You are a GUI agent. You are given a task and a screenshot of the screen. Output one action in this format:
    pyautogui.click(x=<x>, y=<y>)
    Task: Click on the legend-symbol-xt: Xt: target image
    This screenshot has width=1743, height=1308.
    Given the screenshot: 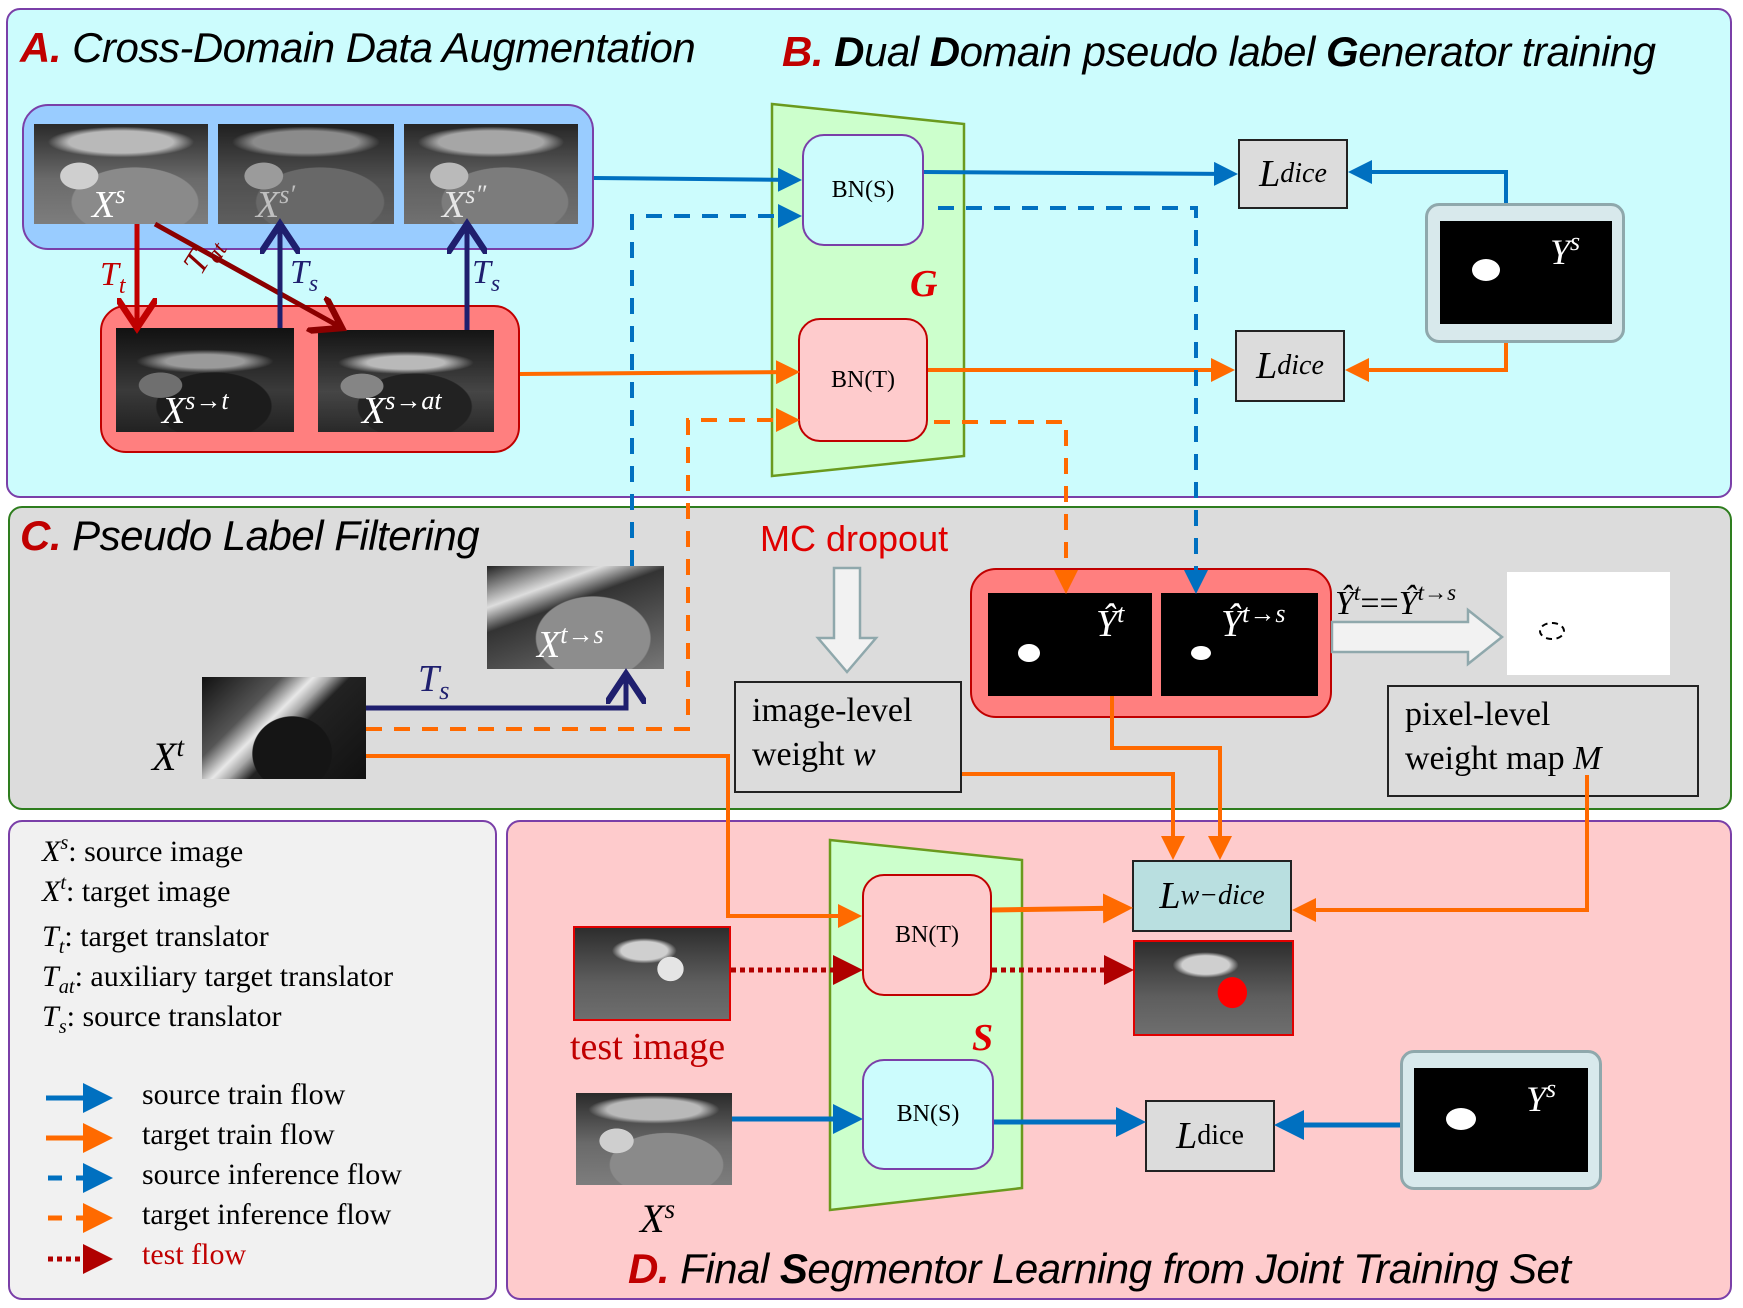 What is the action you would take?
    pyautogui.click(x=136, y=890)
    